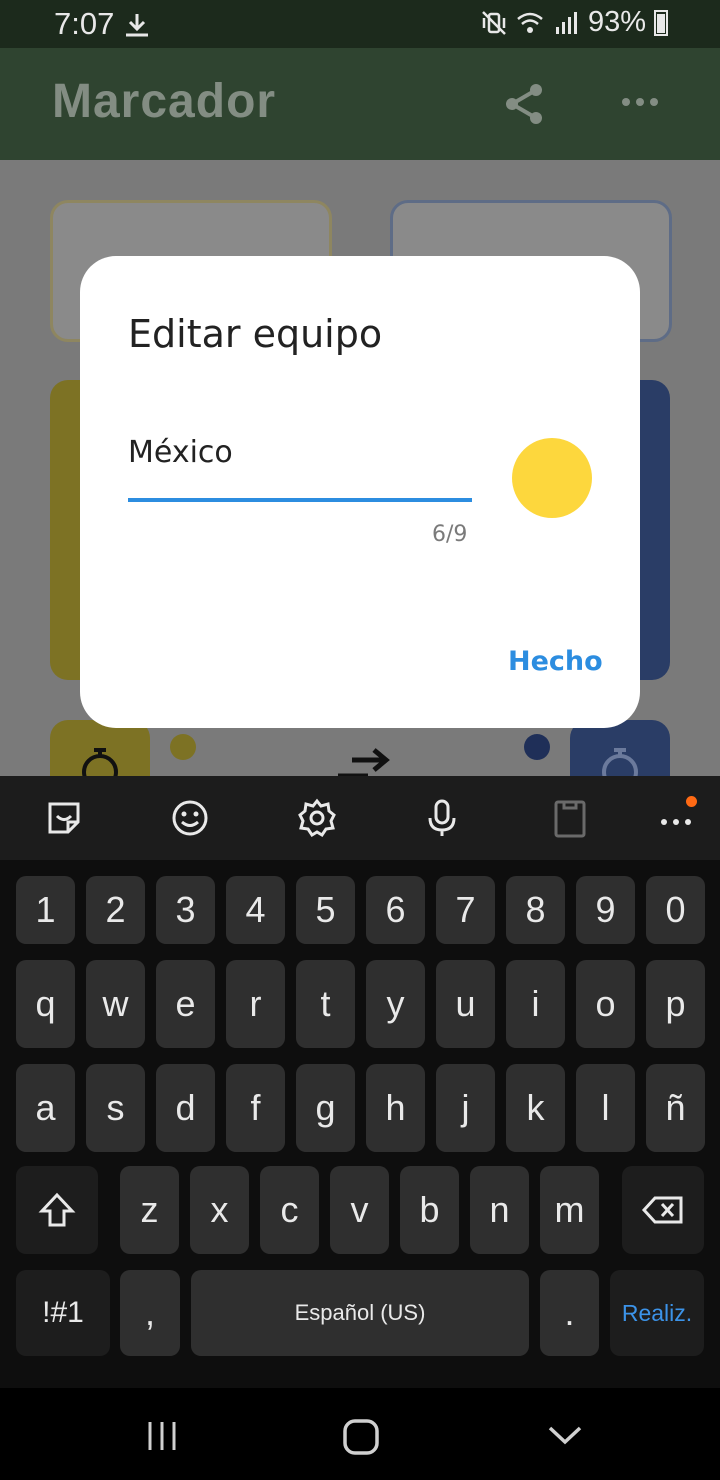 Image resolution: width=720 pixels, height=1480 pixels. I want to click on wifi-icon, so click(530, 22).